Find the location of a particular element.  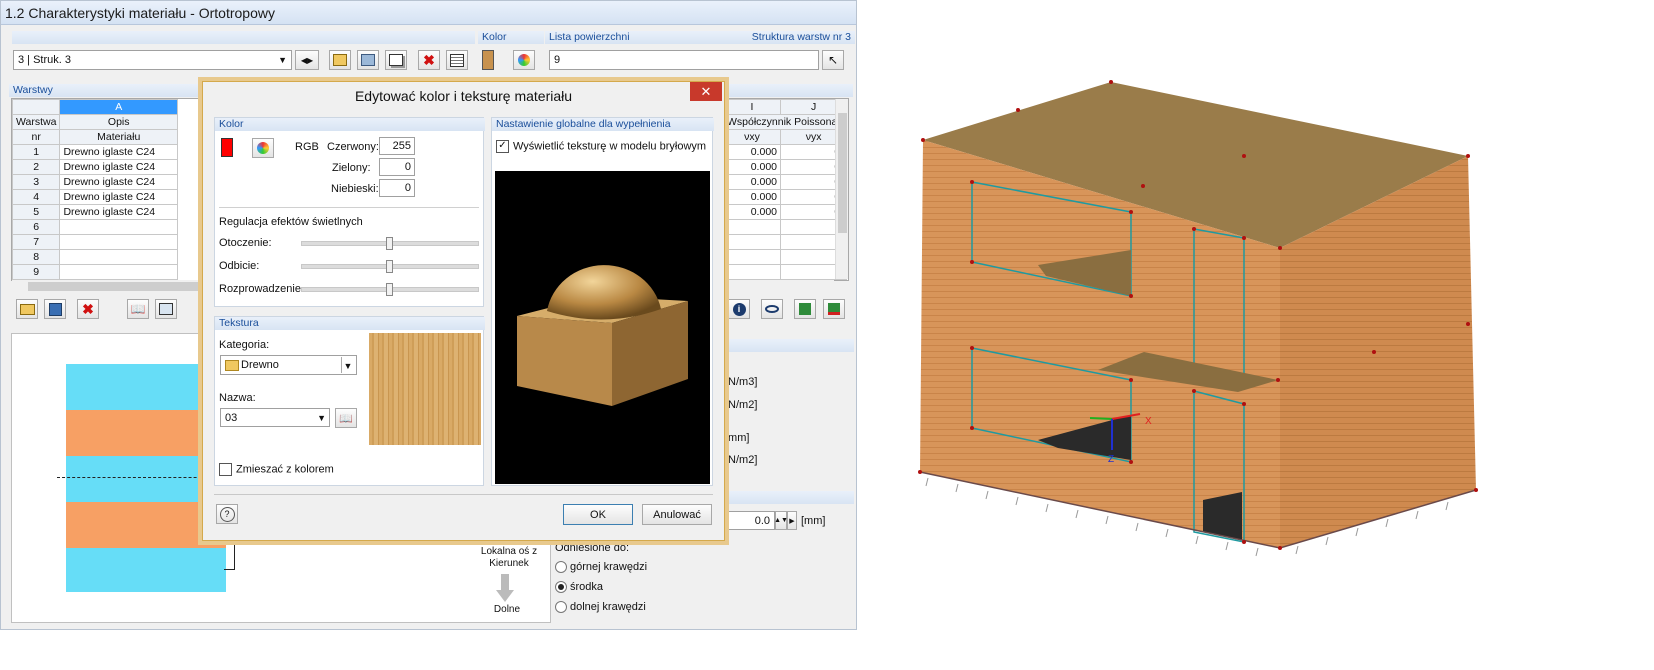

offset-arrow: ▶ is located at coordinates (792, 520).